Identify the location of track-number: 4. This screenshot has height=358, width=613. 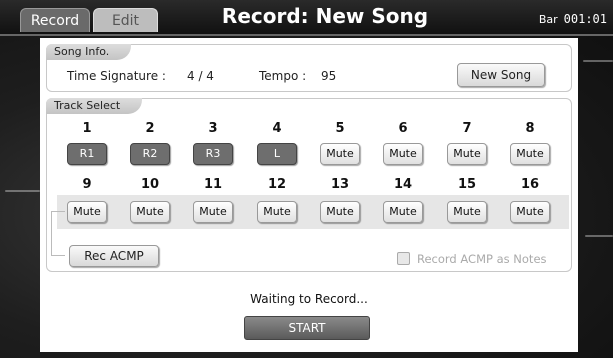
(277, 128).